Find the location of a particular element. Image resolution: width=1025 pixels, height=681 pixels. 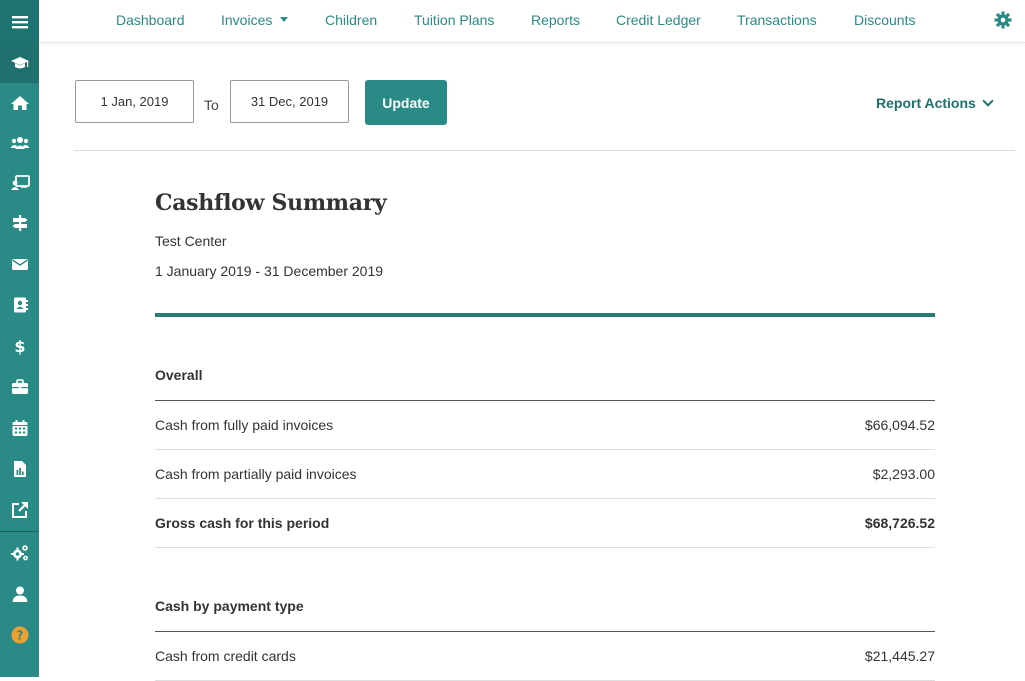

divider is located at coordinates (544, 150).